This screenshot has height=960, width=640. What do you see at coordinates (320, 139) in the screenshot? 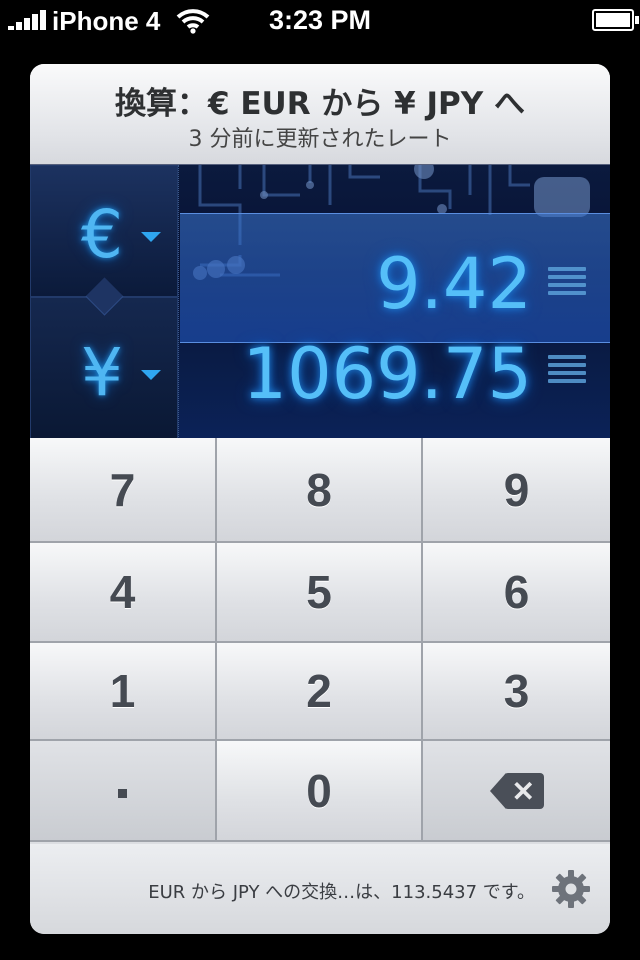
I see `rate-updated-label: 3 分前に更新されたレート` at bounding box center [320, 139].